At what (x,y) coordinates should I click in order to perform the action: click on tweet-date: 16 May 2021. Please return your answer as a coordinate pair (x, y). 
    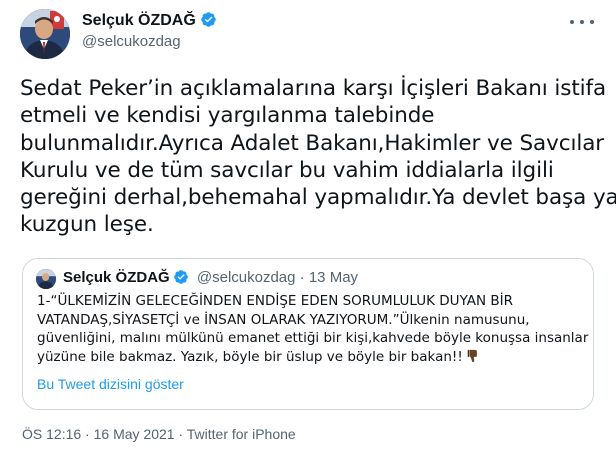
    Looking at the image, I should click on (134, 434).